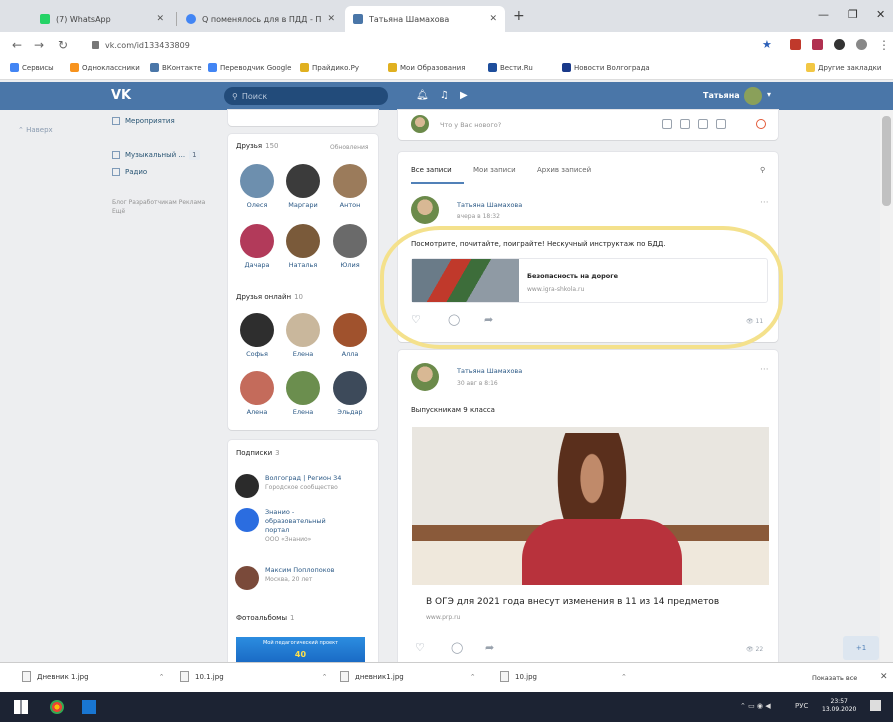  I want to click on avatar, so click(753, 96).